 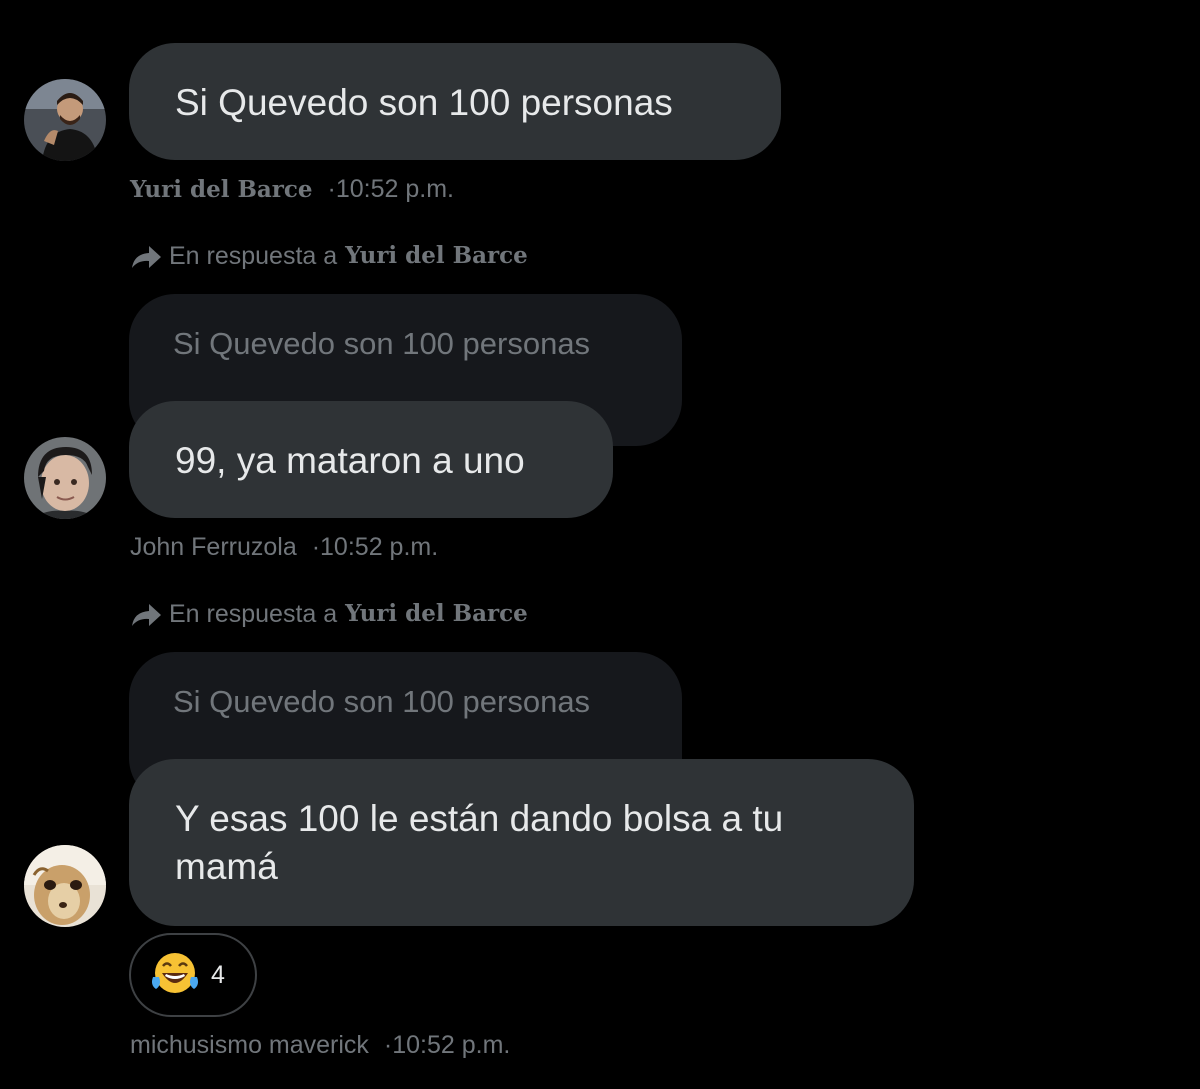 I want to click on message-meta: Yuri del Barce ·10:52 p.m., so click(x=292, y=189).